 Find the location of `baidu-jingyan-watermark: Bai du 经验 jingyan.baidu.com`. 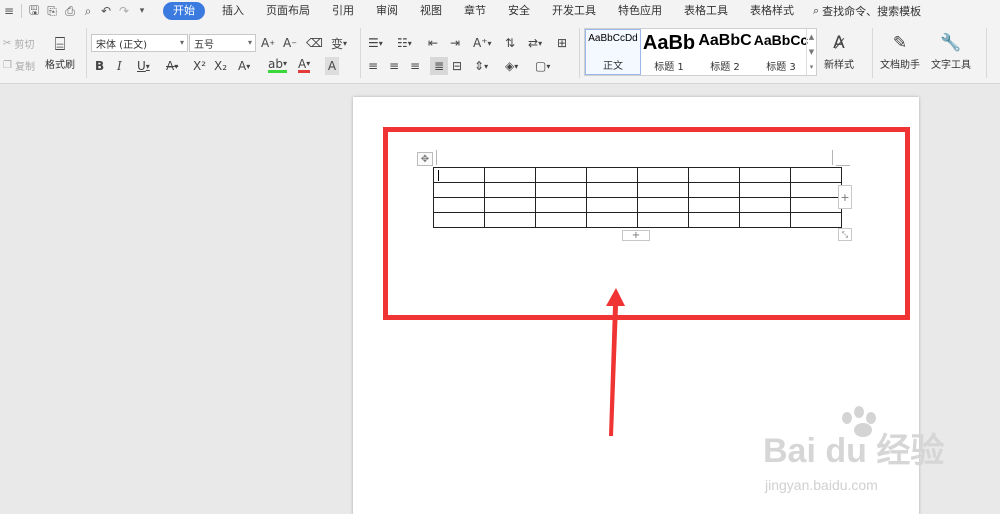

baidu-jingyan-watermark: Bai du 经验 jingyan.baidu.com is located at coordinates (853, 449).